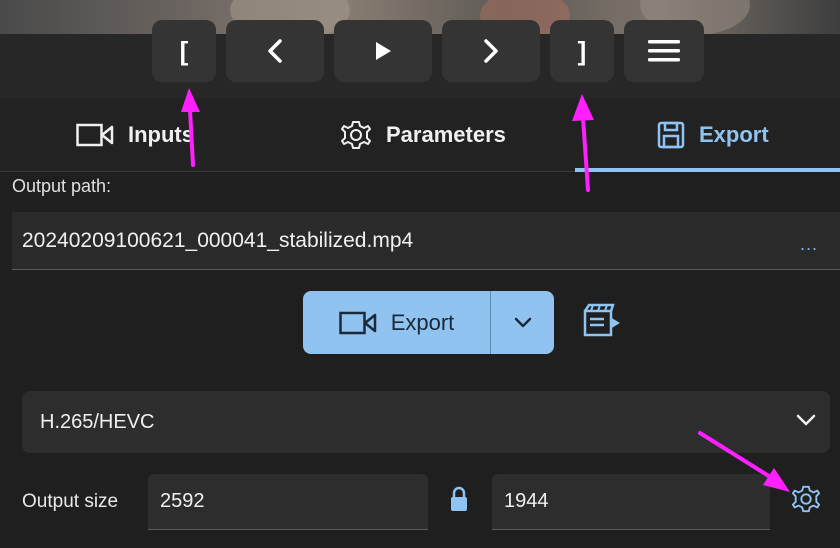 This screenshot has height=548, width=840. I want to click on codec-selected-value: H.265/HEVC, so click(97, 421).